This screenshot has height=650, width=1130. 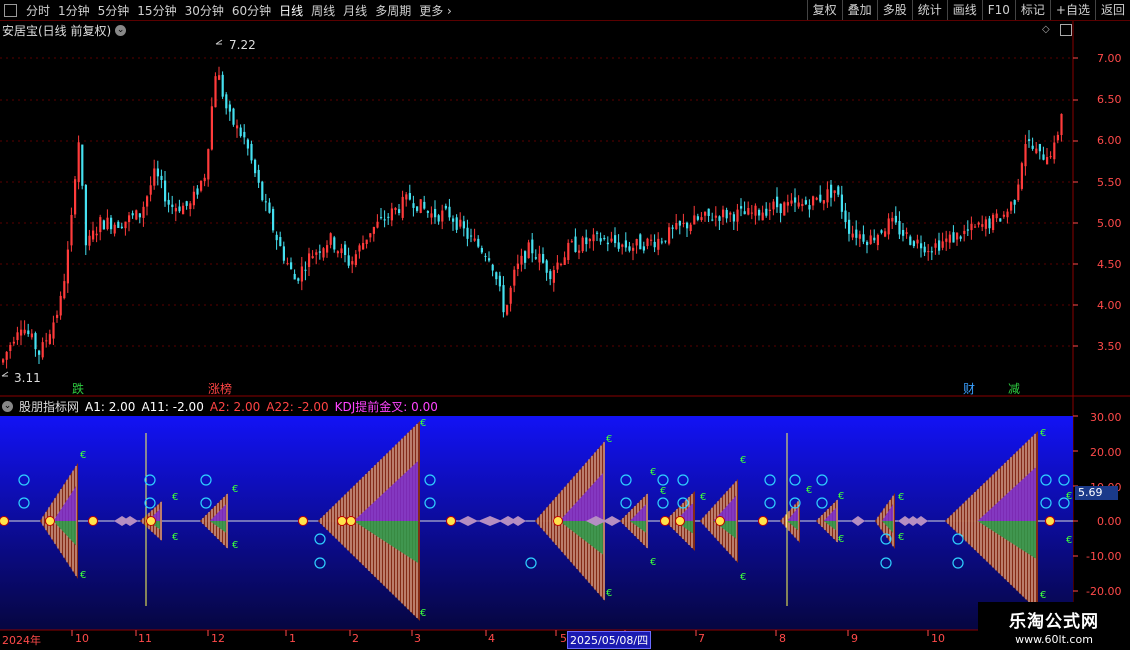 What do you see at coordinates (1109, 346) in the screenshot?
I see `price-tick: 3.50` at bounding box center [1109, 346].